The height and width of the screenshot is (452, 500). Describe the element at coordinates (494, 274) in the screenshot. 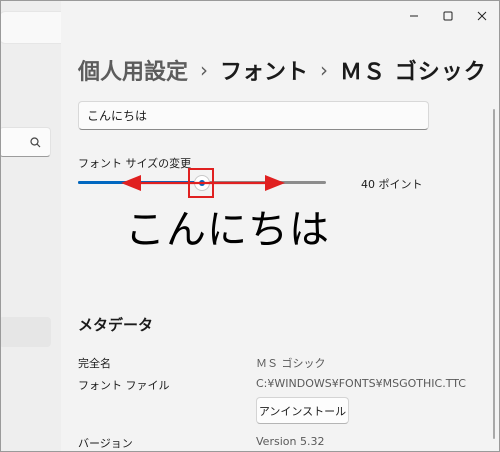

I see `scrollbar` at that location.